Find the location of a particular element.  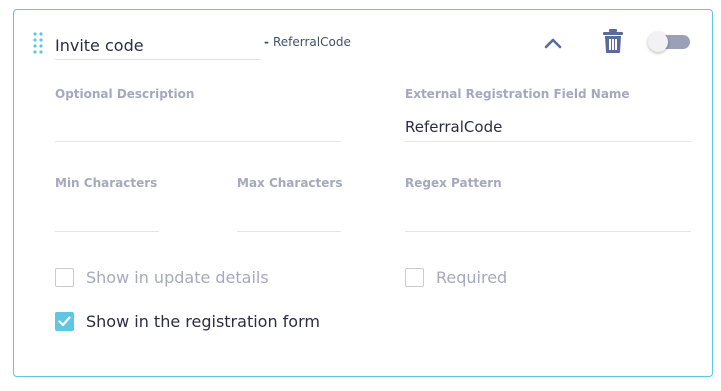

required-checkbox: Required is located at coordinates (456, 277).